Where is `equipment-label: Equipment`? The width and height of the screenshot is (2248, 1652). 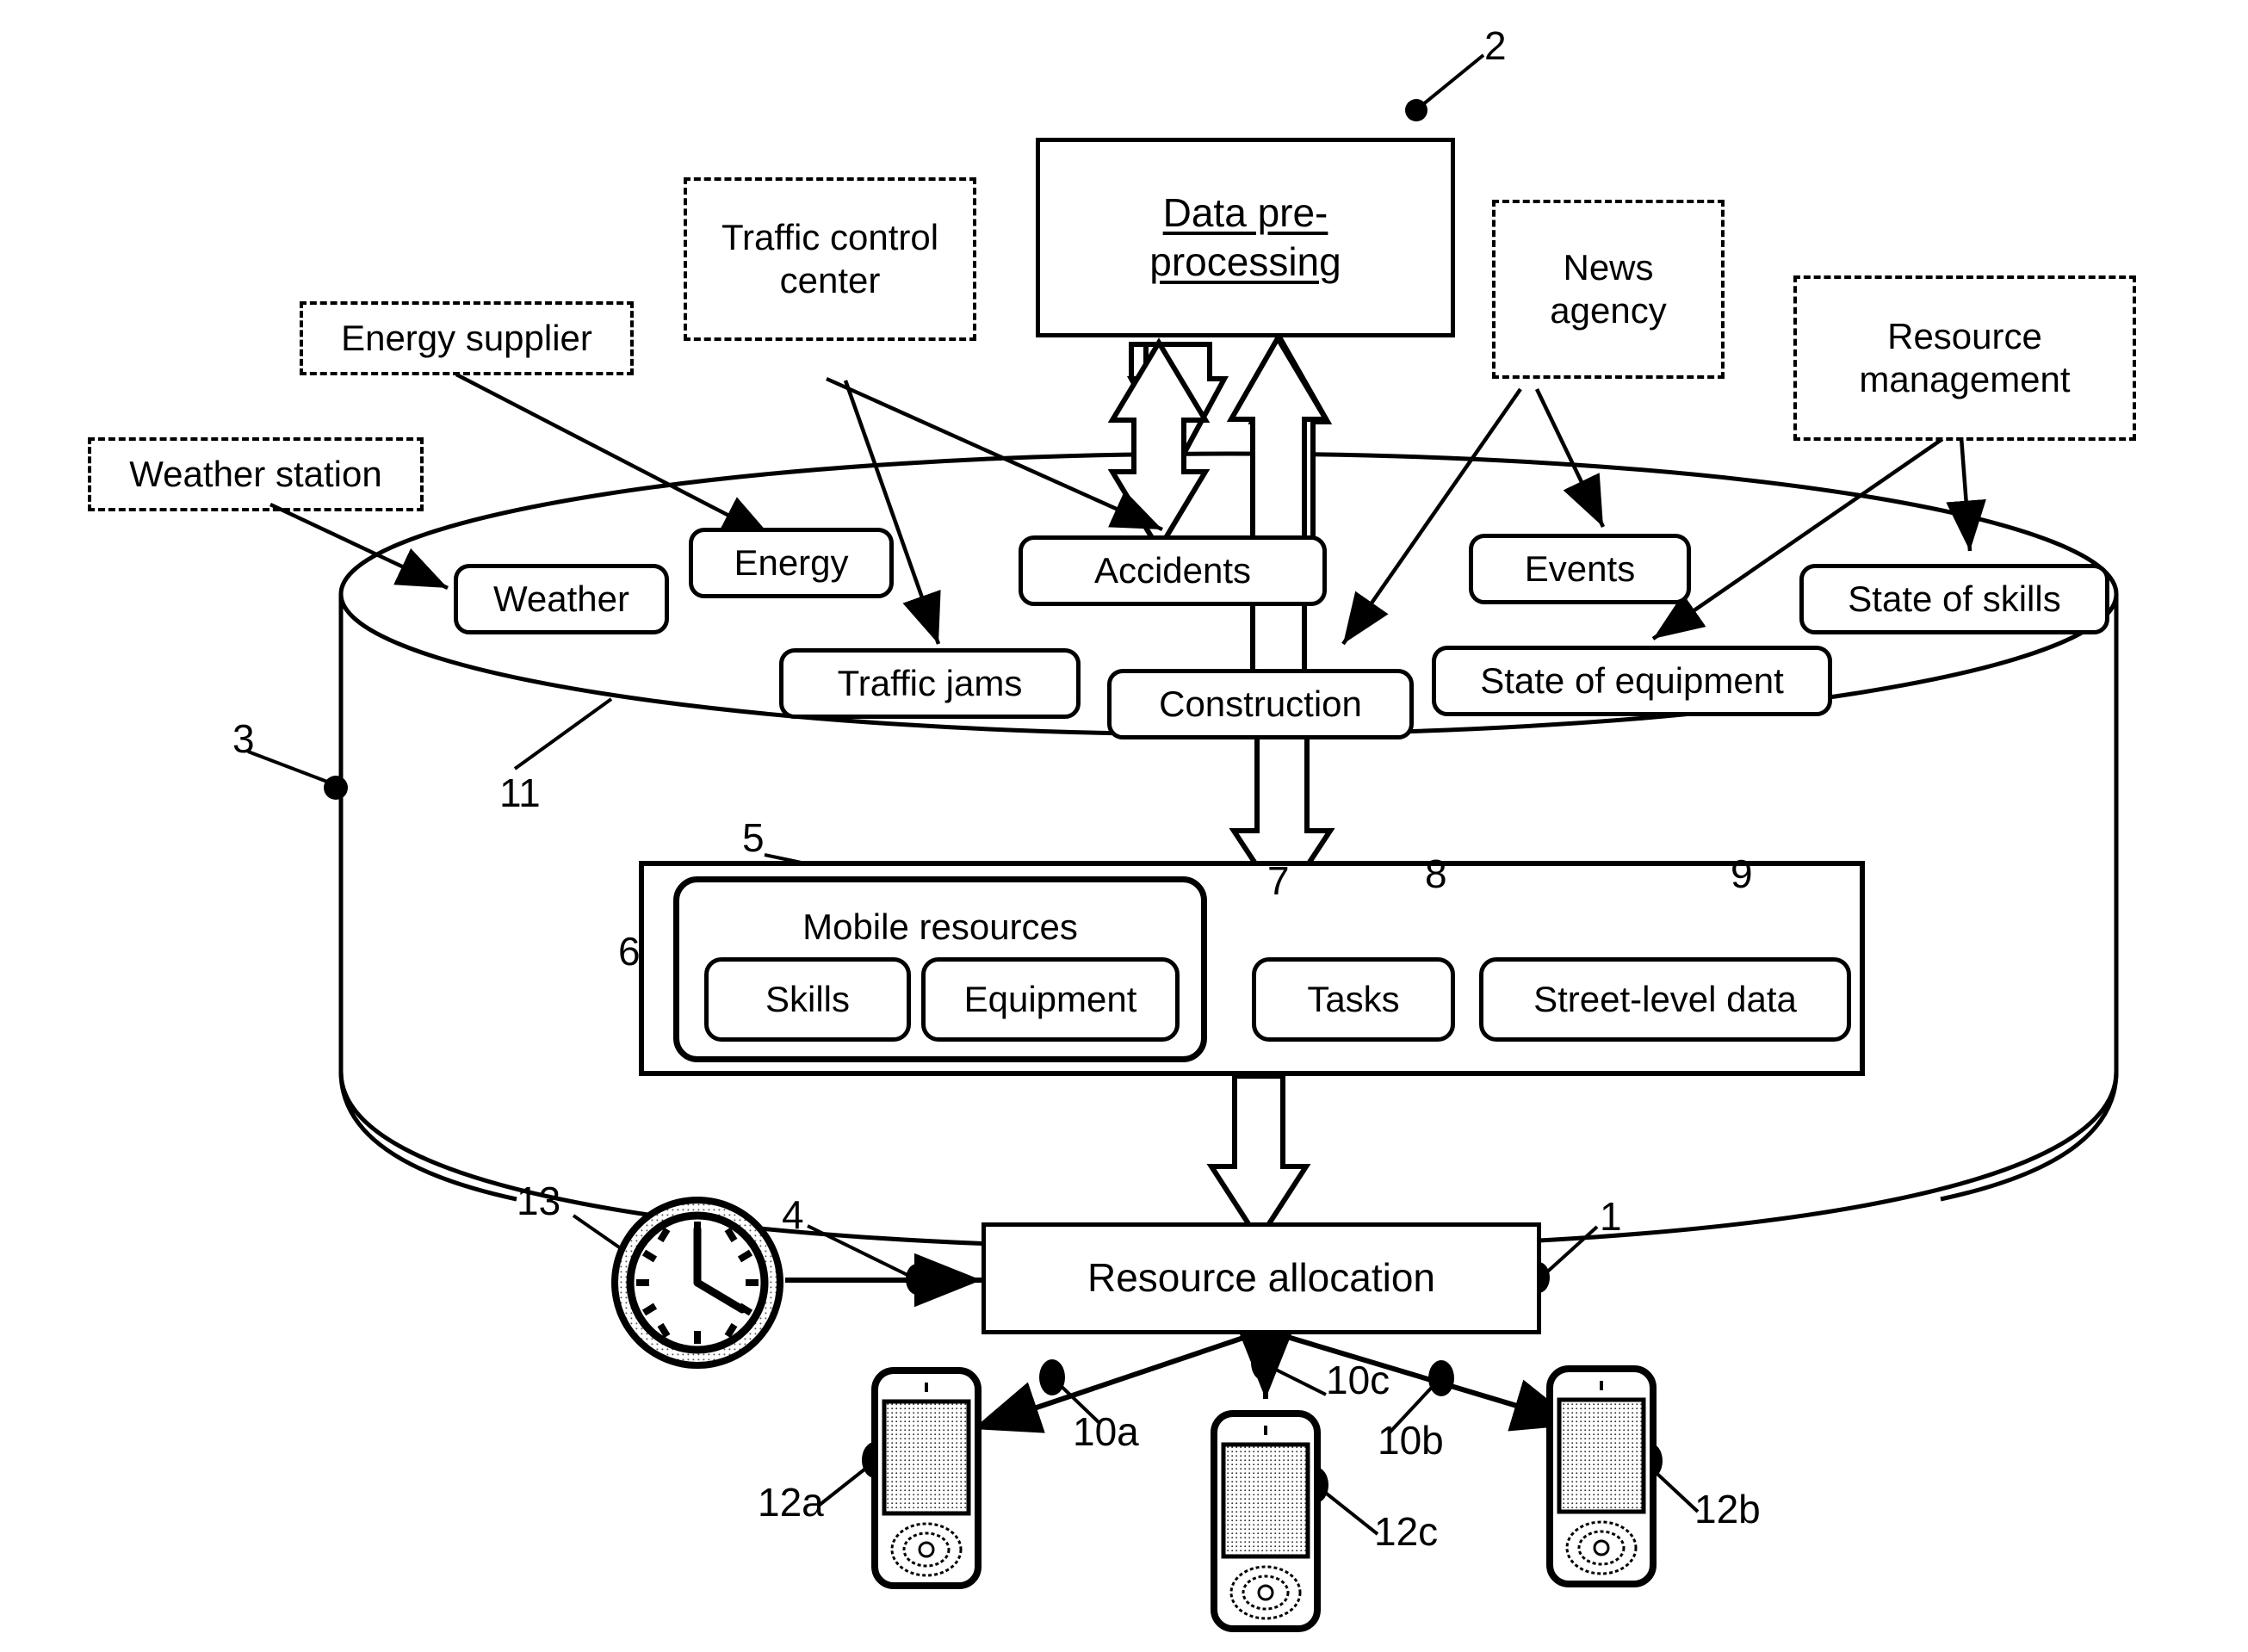
equipment-label: Equipment is located at coordinates (1050, 999).